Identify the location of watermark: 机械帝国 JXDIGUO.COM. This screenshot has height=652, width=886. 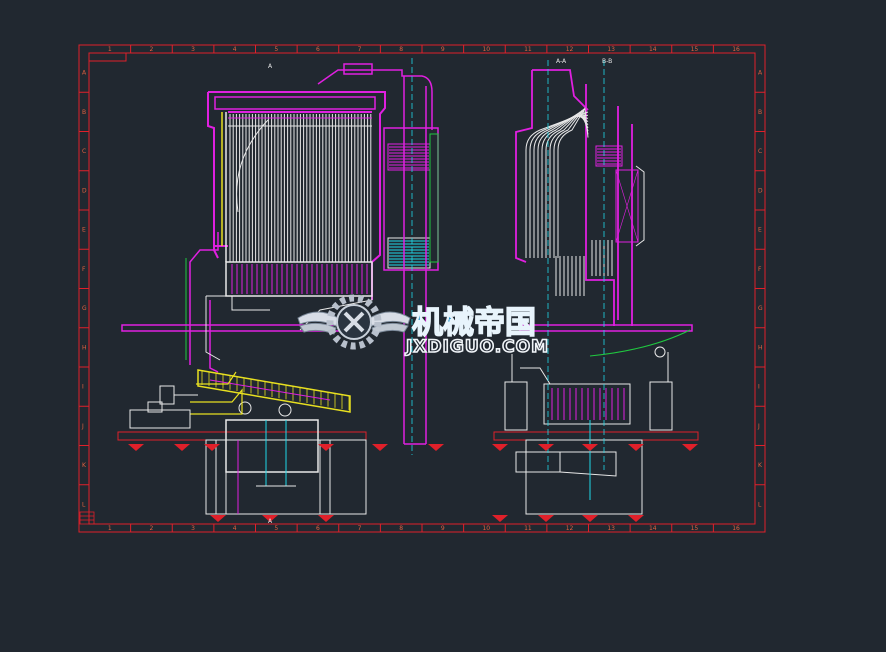
(423, 326).